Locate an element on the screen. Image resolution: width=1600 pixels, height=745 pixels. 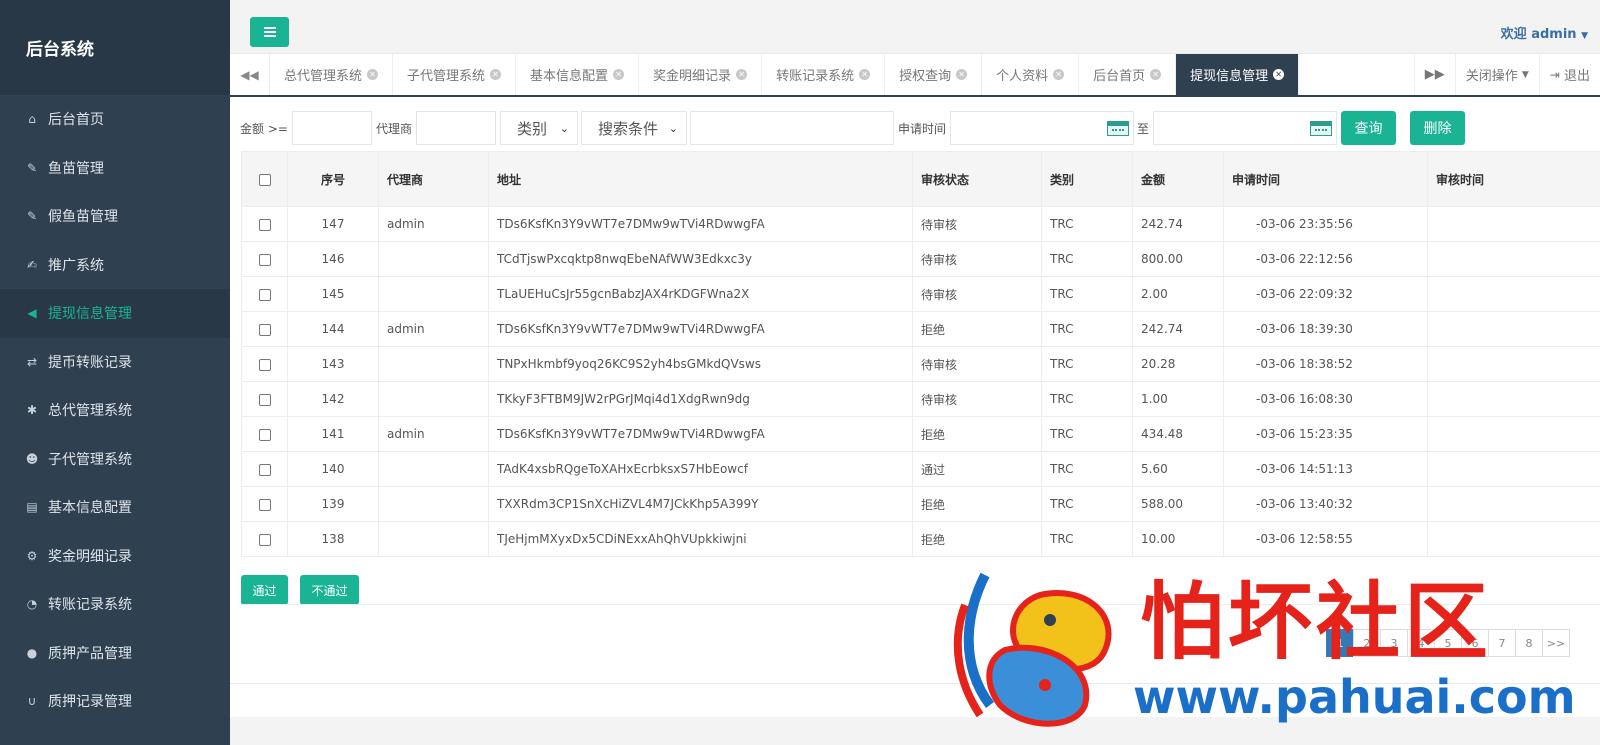
file-icon: ▤ is located at coordinates (32, 507).